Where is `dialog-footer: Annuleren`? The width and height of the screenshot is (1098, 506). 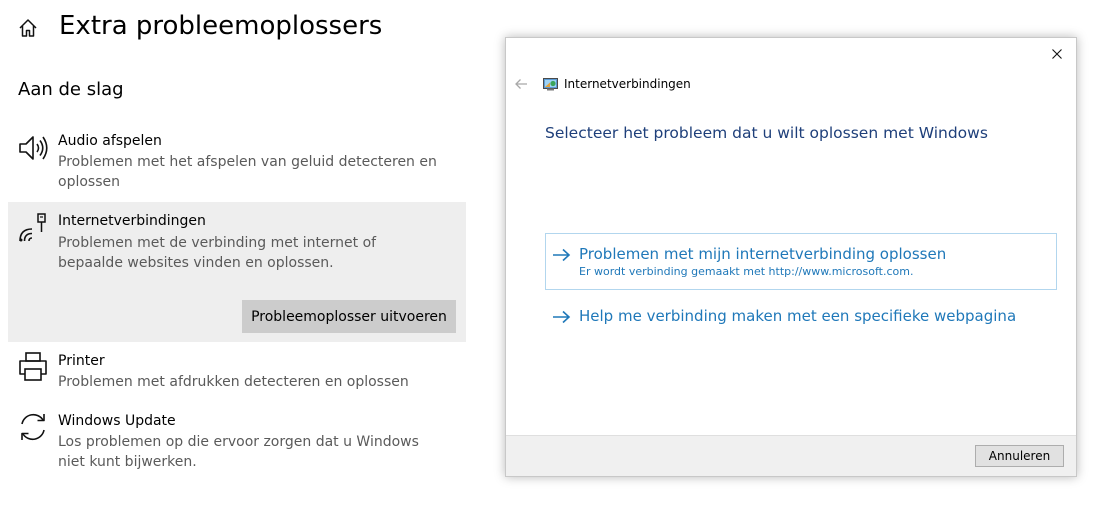 dialog-footer: Annuleren is located at coordinates (791, 455).